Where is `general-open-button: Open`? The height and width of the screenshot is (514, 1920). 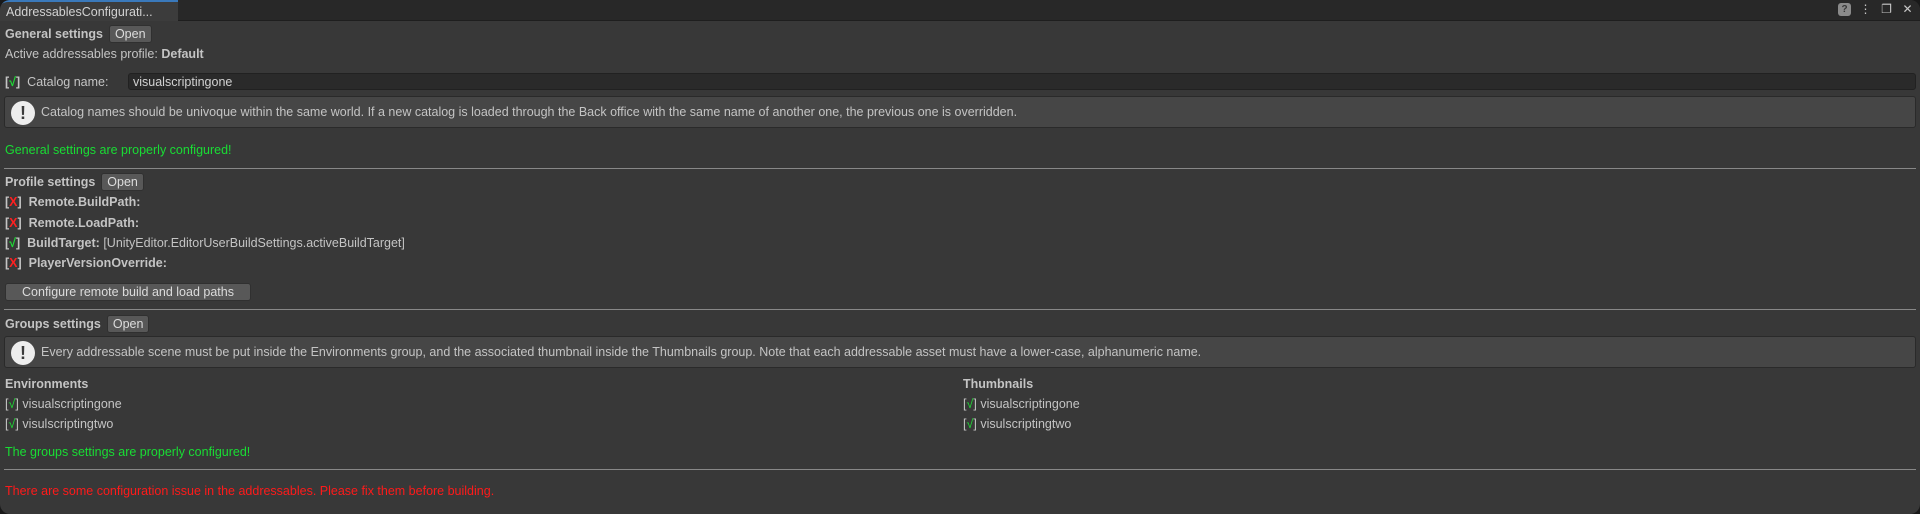
general-open-button: Open is located at coordinates (130, 34).